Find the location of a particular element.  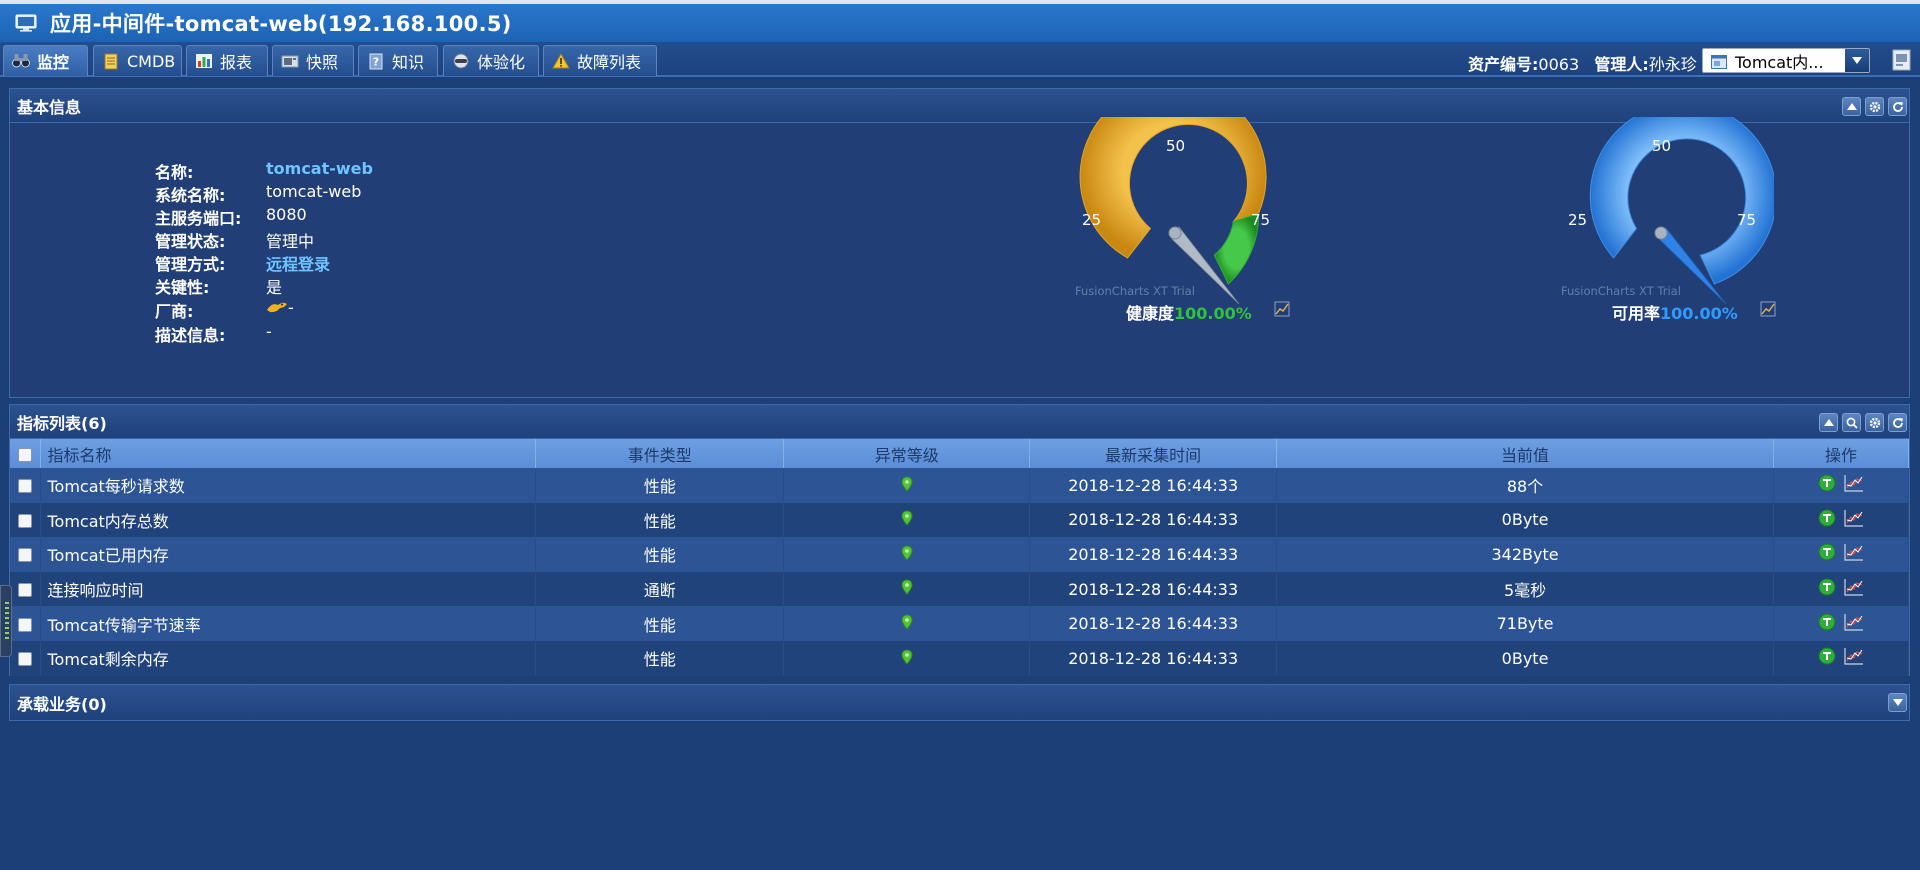

gauge-caption-label: 健康度 is located at coordinates (1150, 313).